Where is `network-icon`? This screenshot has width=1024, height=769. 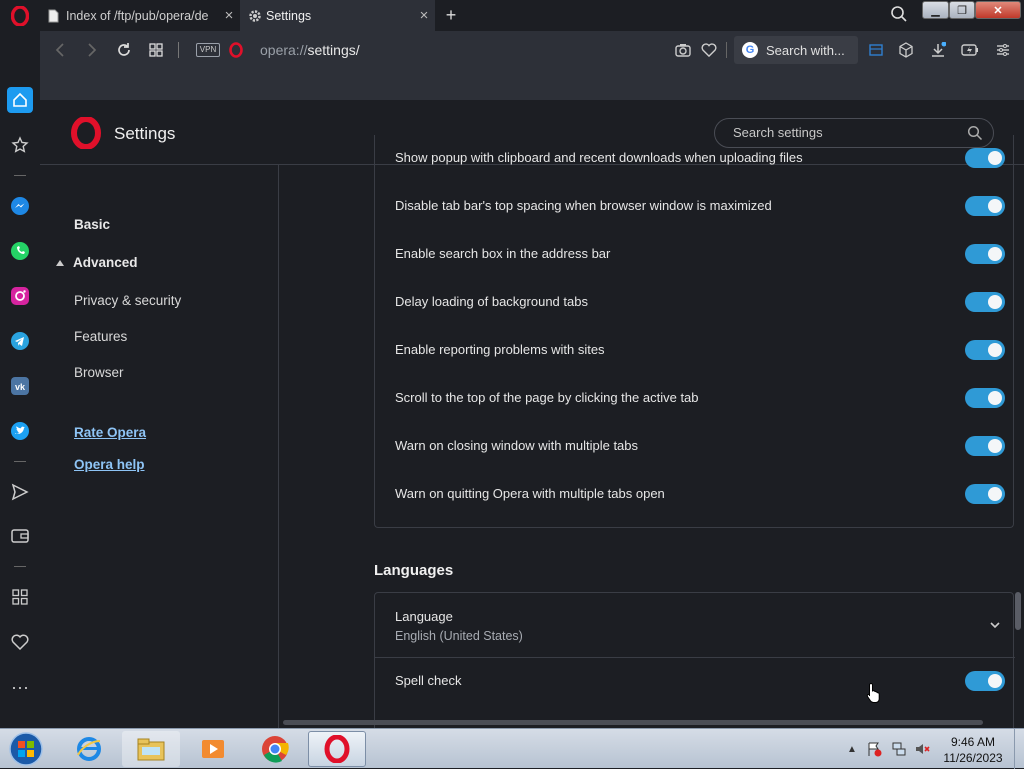
network-icon is located at coordinates (899, 749).